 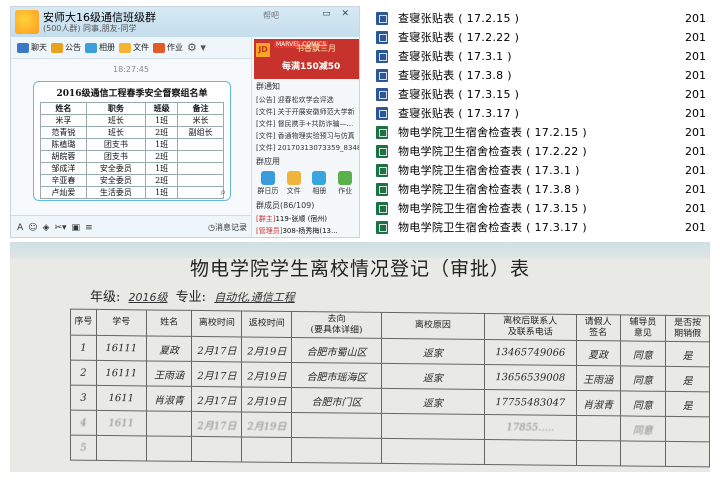 I want to click on form-cell: 3, so click(x=83, y=398).